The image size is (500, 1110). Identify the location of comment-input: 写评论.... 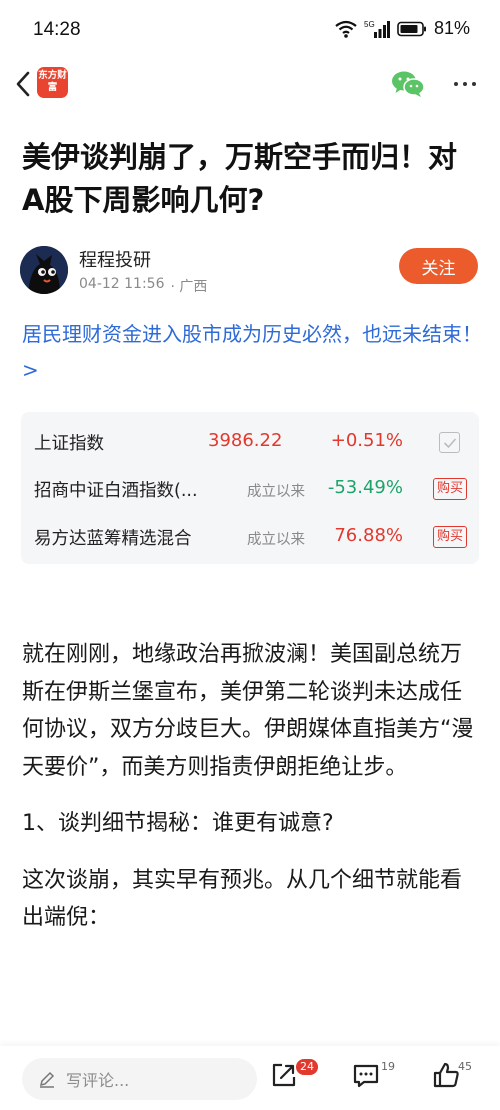
(139, 1079).